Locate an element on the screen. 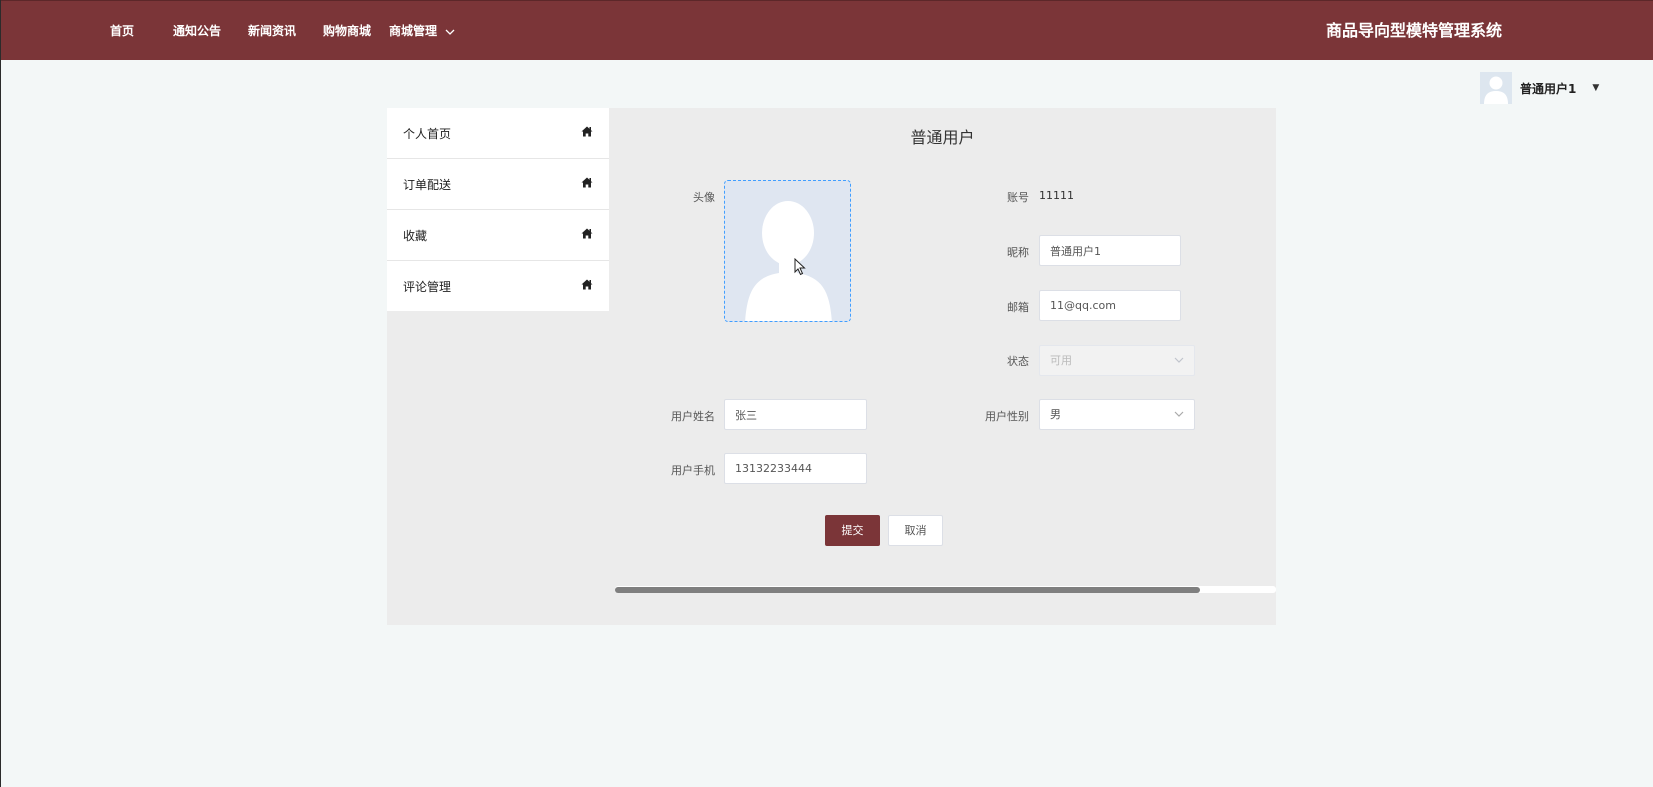  nav-item-home: 首页 is located at coordinates (122, 31).